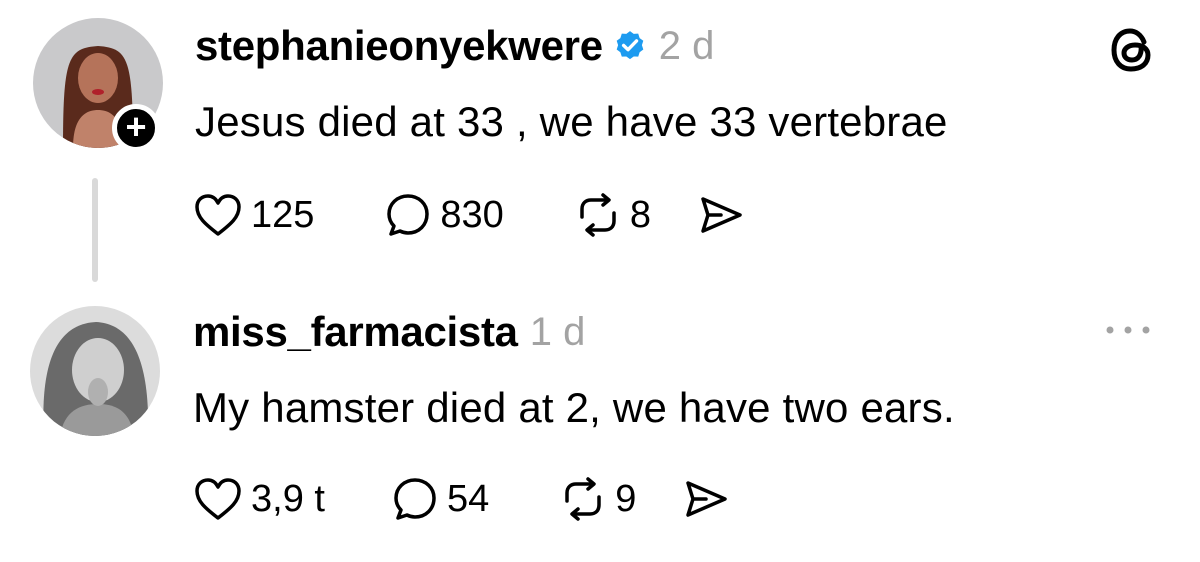 This screenshot has width=1200, height=562. What do you see at coordinates (283, 214) in the screenshot?
I see `like-count: 125` at bounding box center [283, 214].